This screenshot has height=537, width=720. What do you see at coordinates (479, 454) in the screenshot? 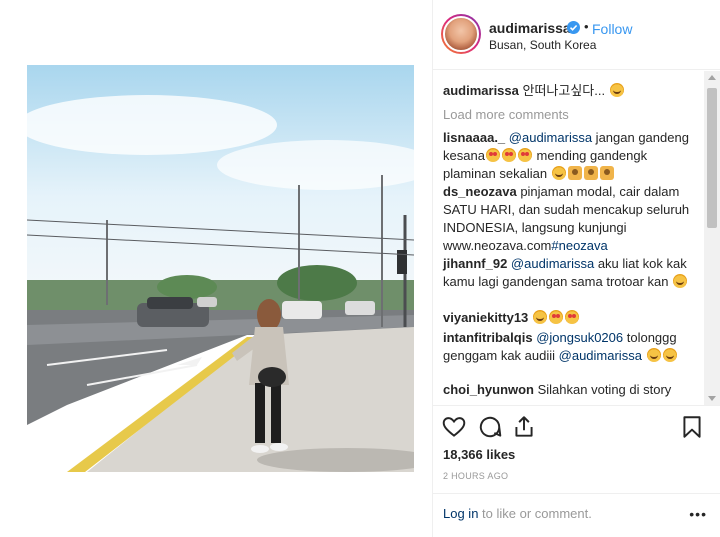
I see `likes-count: 18,366 likes` at bounding box center [479, 454].